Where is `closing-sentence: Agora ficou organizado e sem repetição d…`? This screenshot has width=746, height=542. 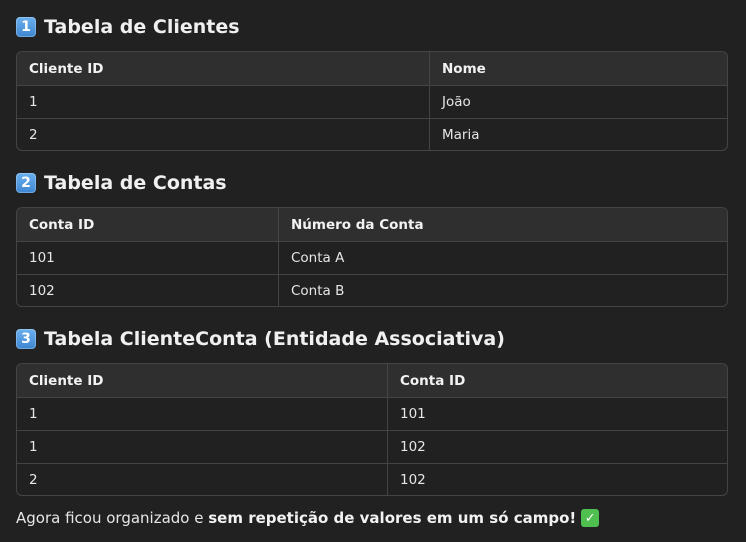
closing-sentence: Agora ficou organizado e sem repetição d… is located at coordinates (308, 518).